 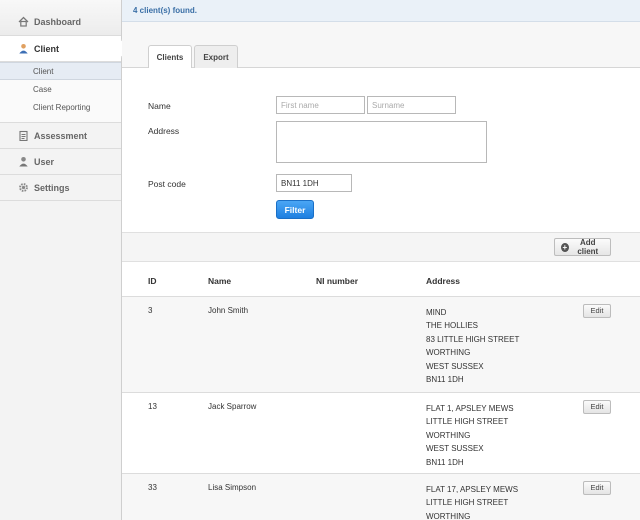 What do you see at coordinates (262, 344) in the screenshot?
I see `client-name: John Smith` at bounding box center [262, 344].